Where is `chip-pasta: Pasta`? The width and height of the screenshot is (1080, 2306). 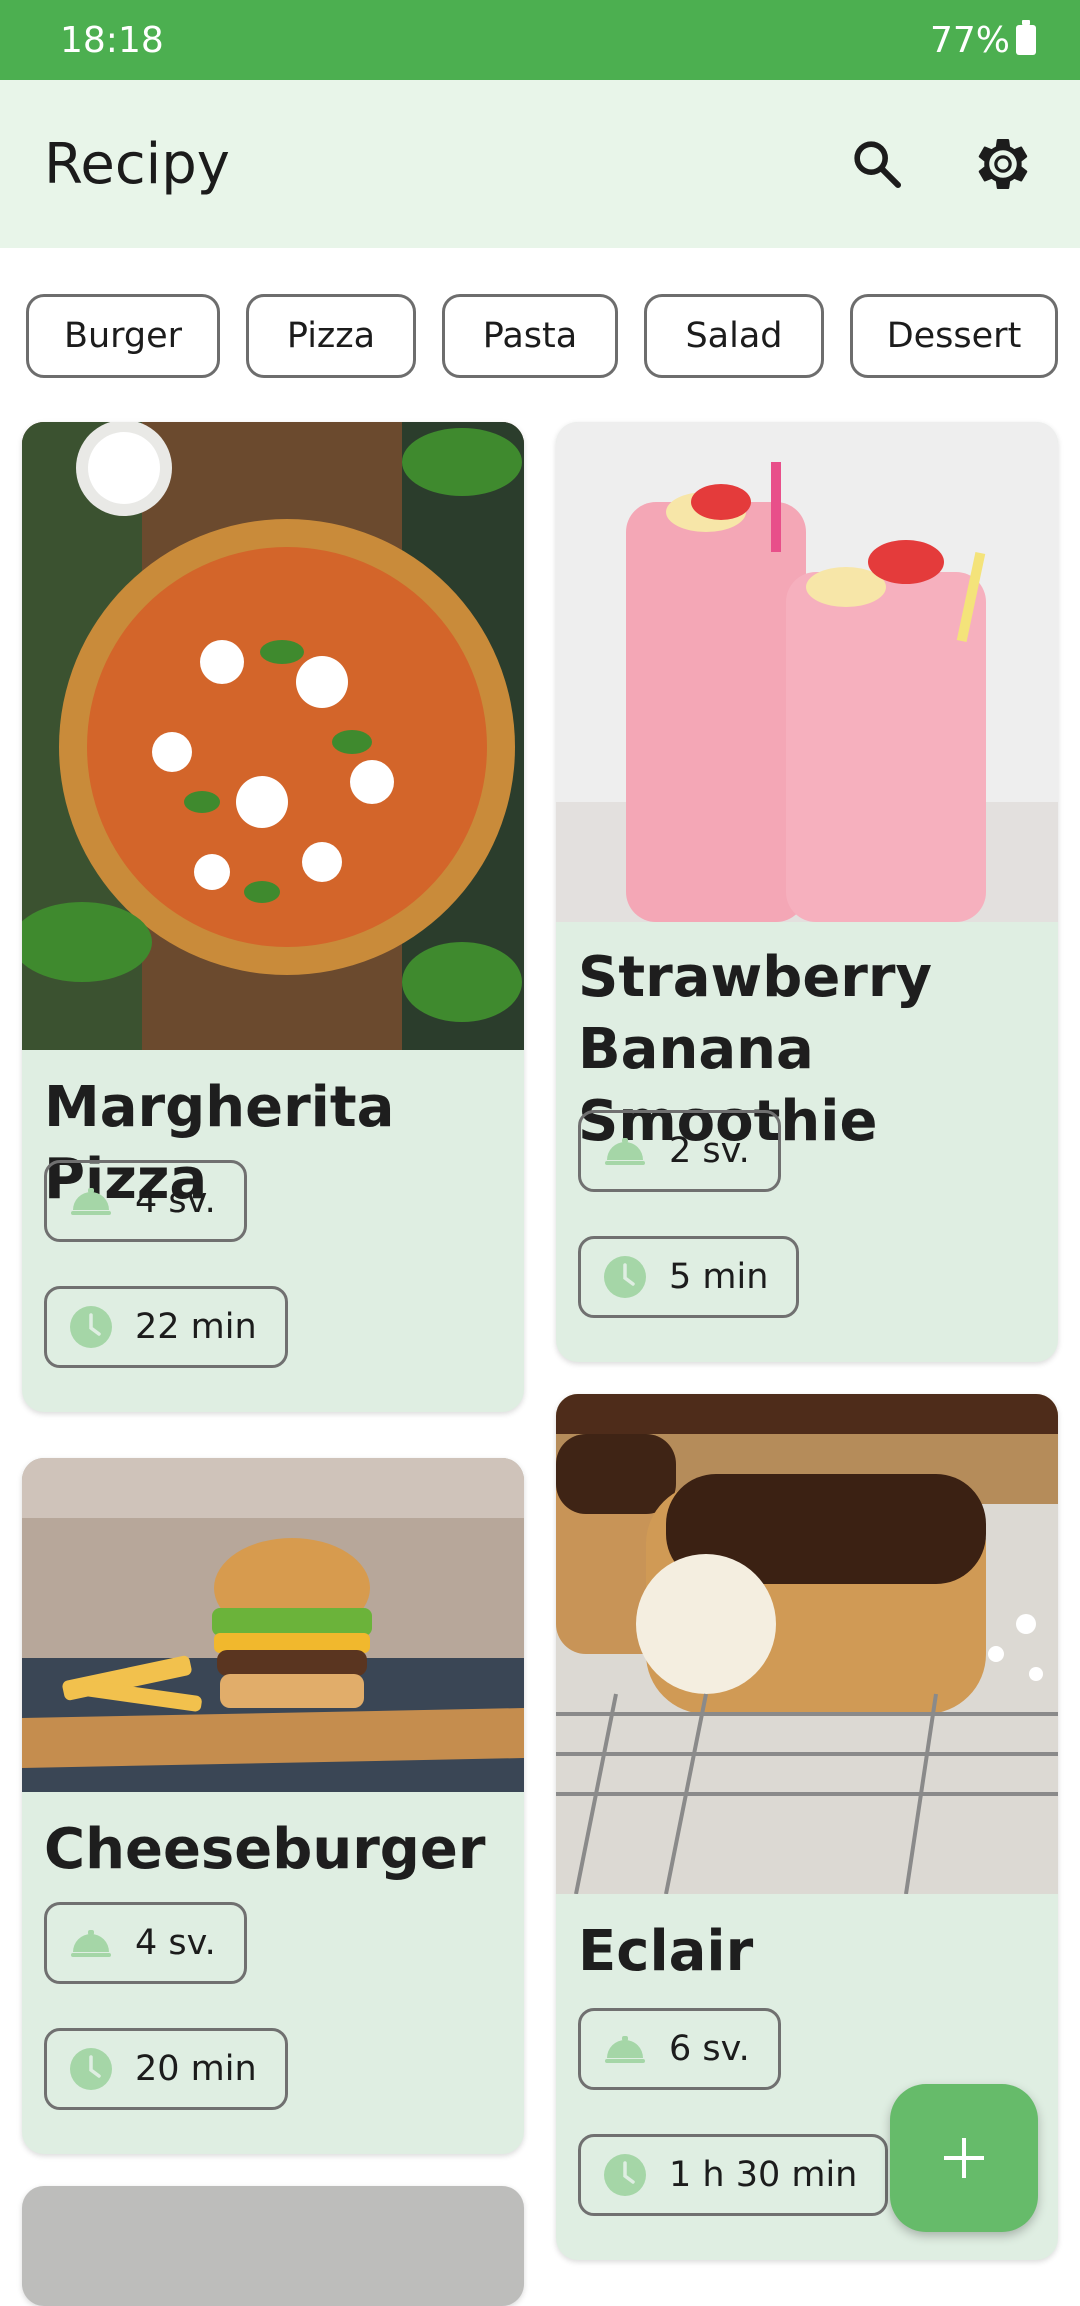 chip-pasta: Pasta is located at coordinates (530, 336).